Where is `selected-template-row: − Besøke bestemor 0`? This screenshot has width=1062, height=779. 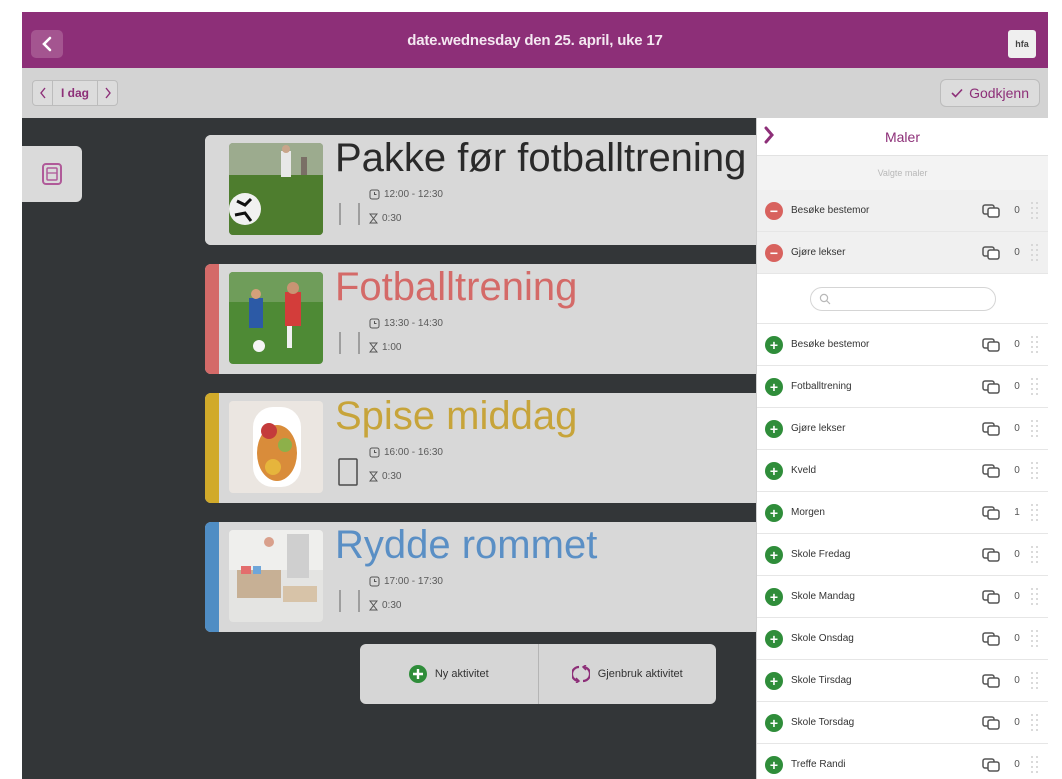 selected-template-row: − Besøke bestemor 0 is located at coordinates (902, 211).